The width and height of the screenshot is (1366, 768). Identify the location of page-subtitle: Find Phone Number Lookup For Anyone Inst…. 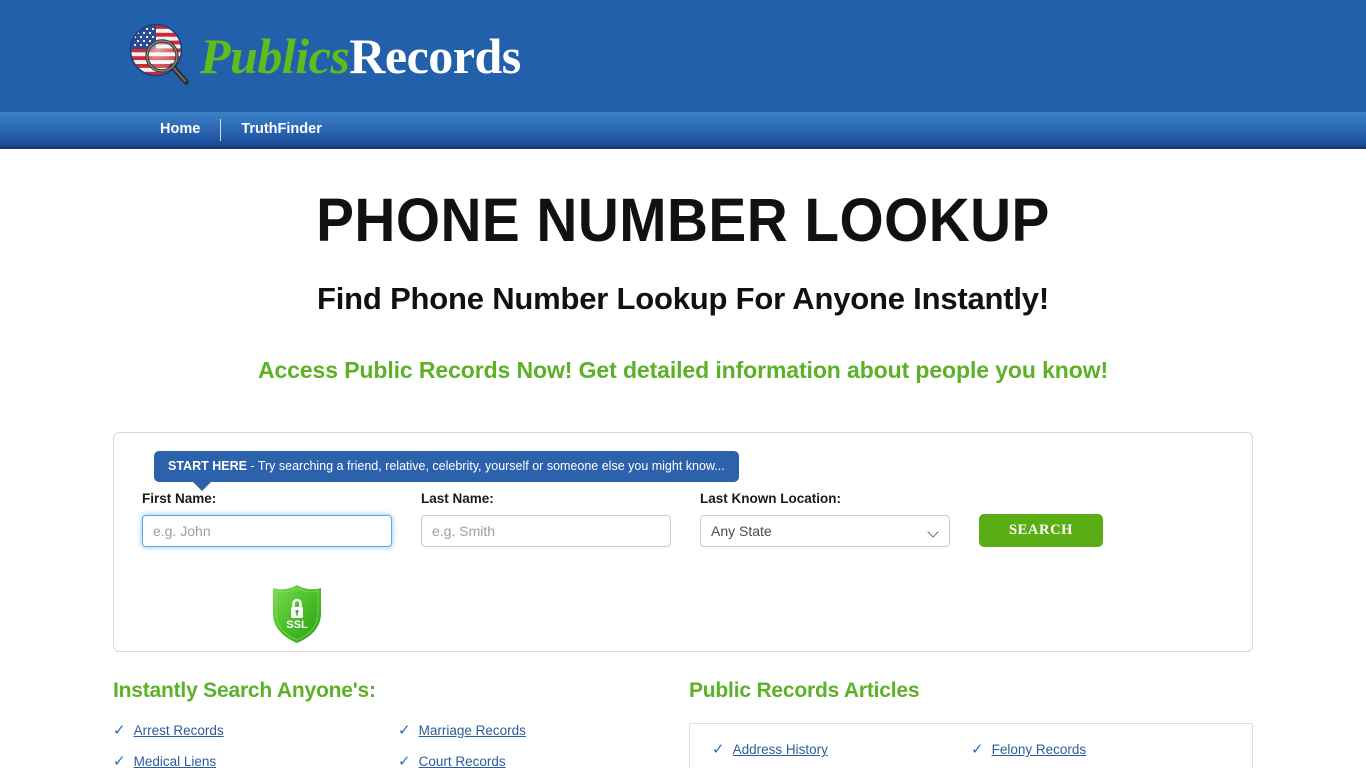
(683, 298).